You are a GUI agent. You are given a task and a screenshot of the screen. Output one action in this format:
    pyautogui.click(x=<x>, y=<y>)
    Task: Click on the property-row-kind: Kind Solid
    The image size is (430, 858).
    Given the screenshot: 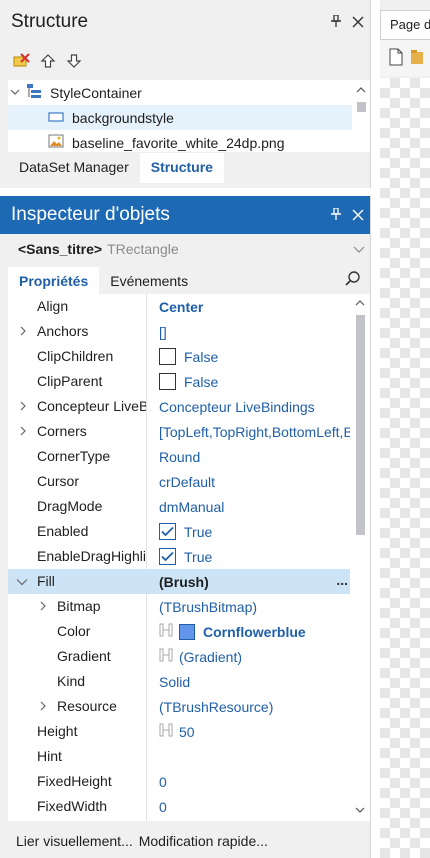 What is the action you would take?
    pyautogui.click(x=189, y=681)
    